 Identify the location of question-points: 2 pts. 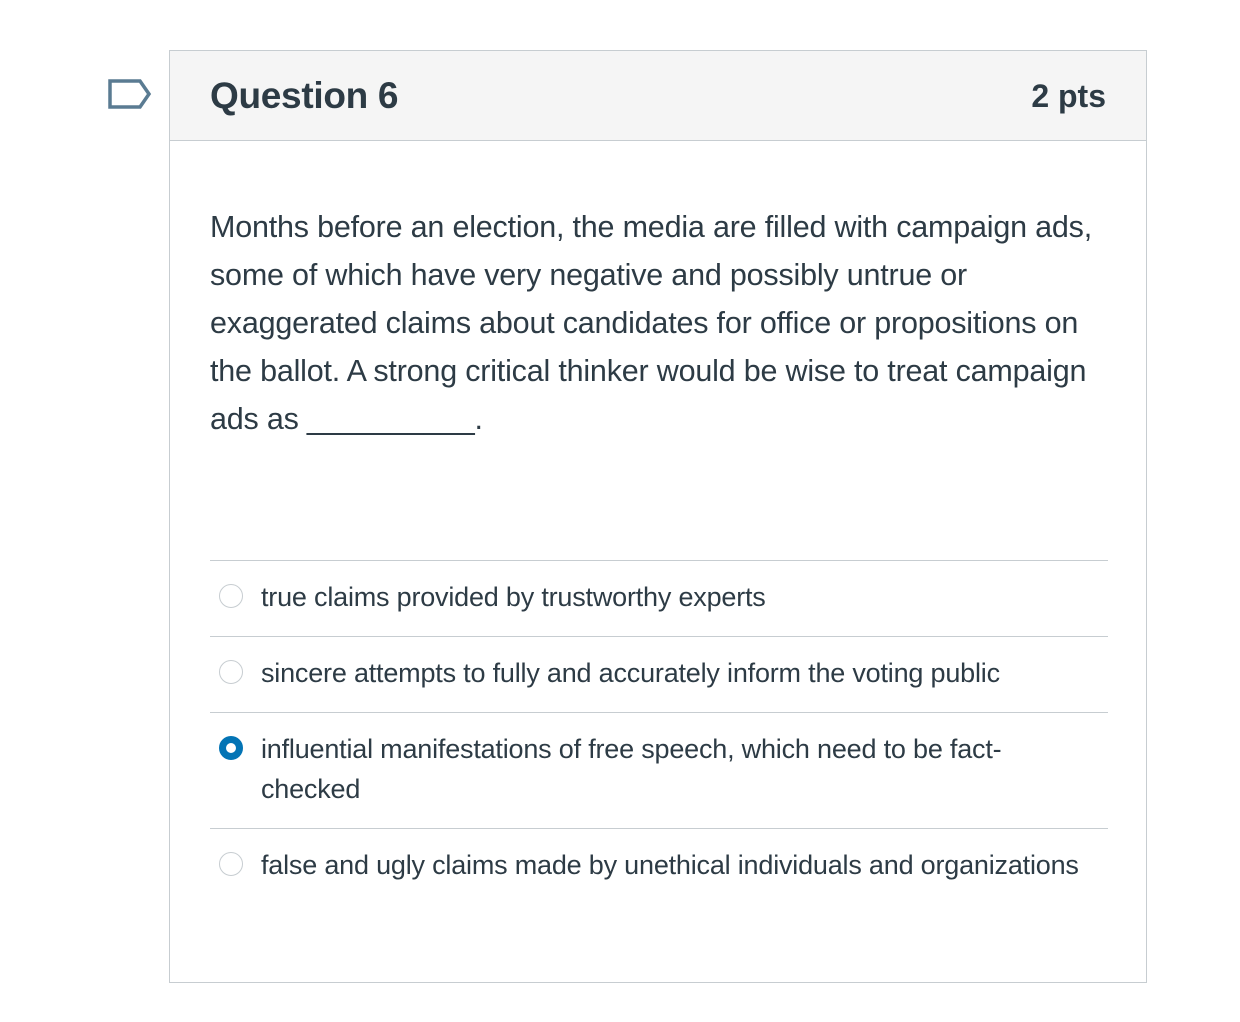
(1068, 96).